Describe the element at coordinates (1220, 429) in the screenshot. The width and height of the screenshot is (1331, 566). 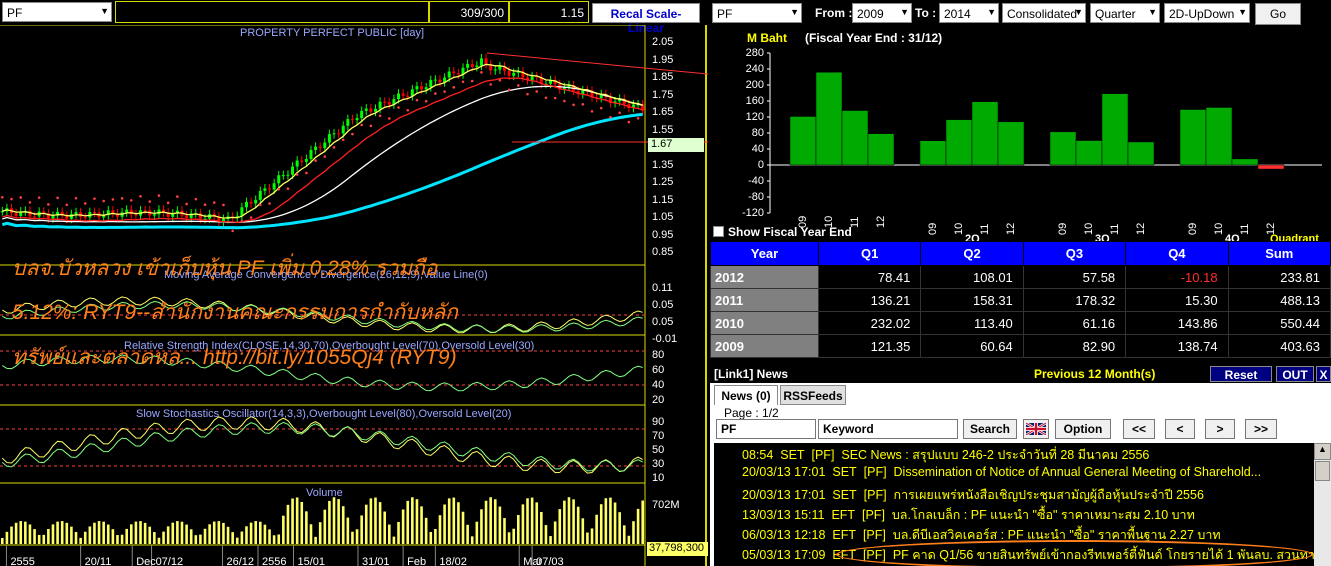
I see `next-page-button: >` at that location.